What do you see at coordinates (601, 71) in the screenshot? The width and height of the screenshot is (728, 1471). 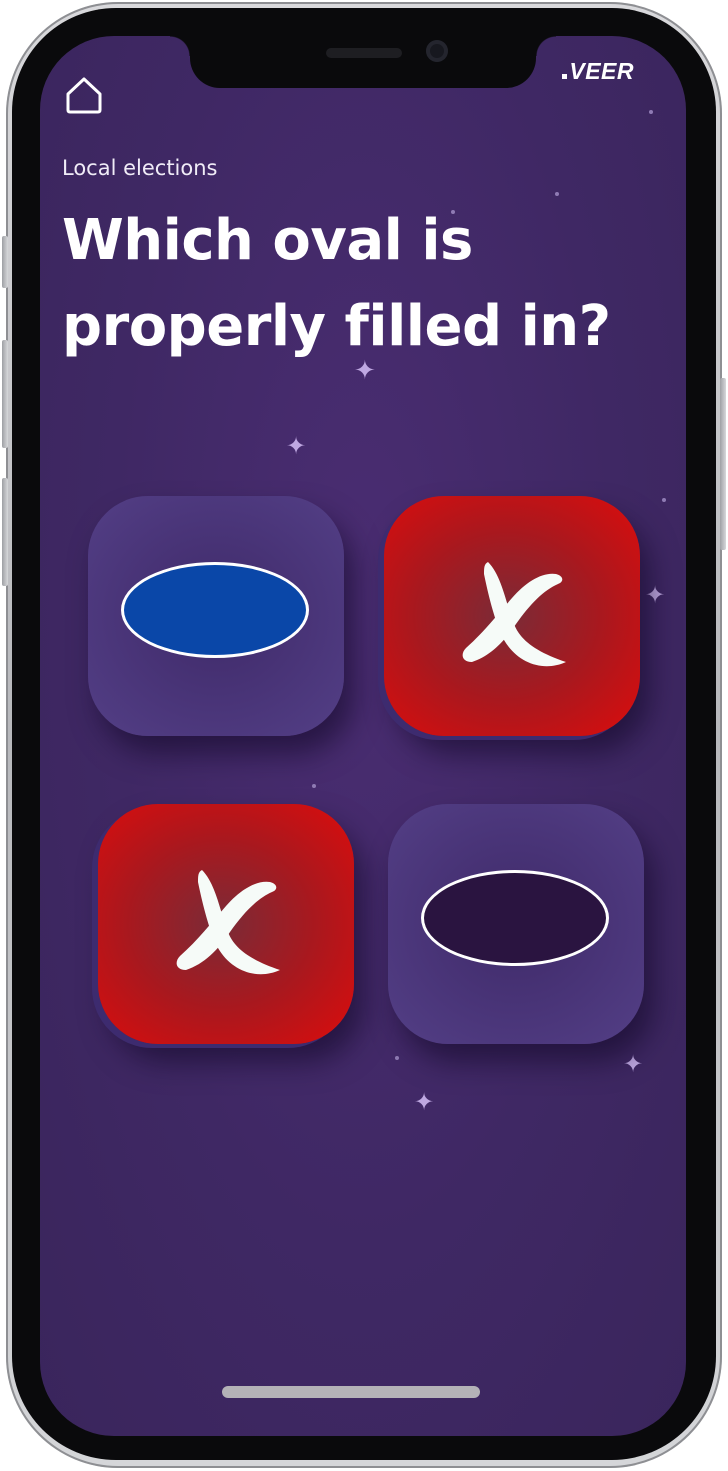 I see `brand-name: VEER` at bounding box center [601, 71].